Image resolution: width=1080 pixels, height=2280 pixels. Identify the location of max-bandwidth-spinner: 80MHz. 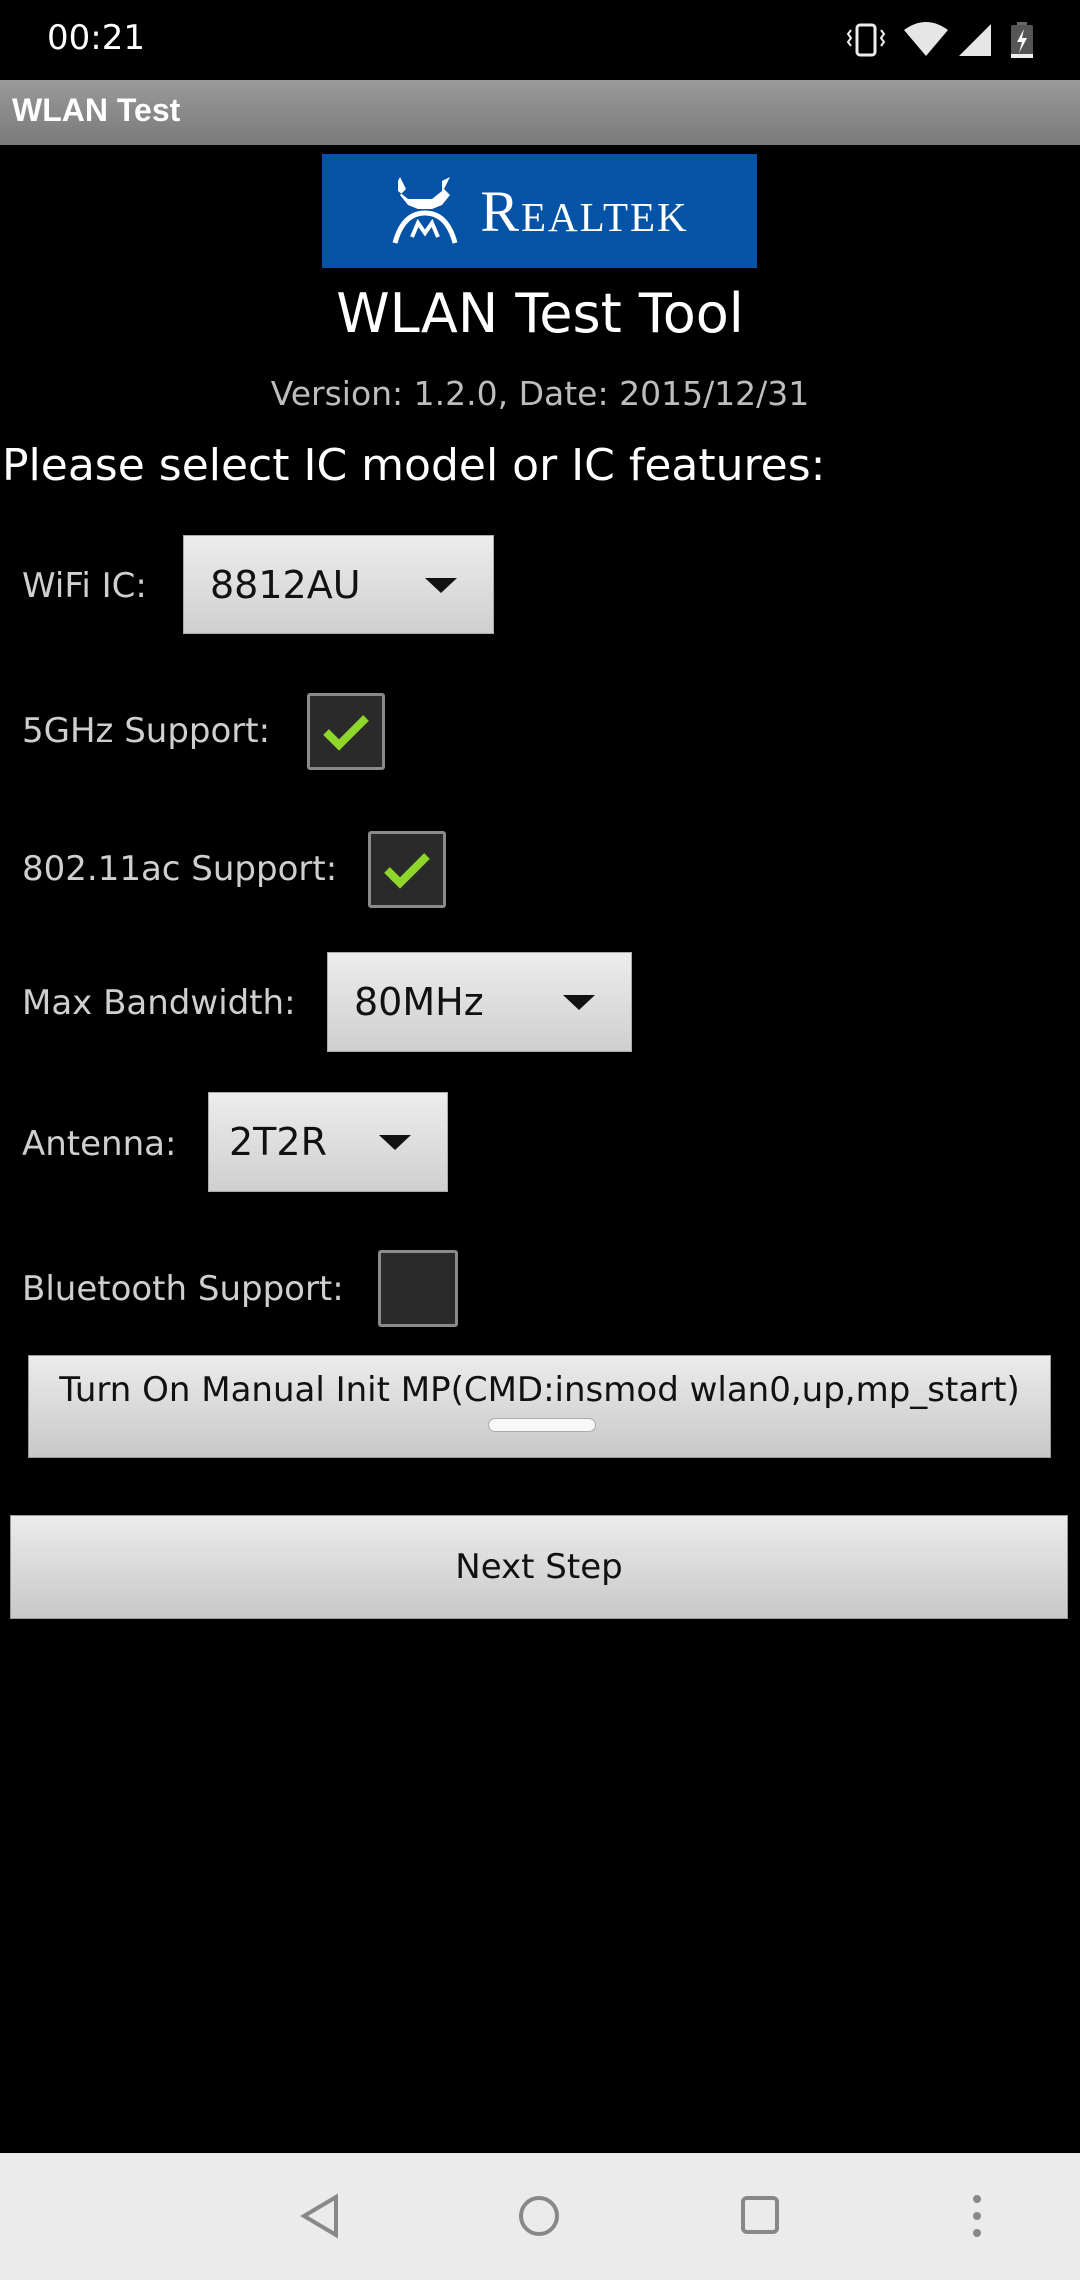
(479, 1002).